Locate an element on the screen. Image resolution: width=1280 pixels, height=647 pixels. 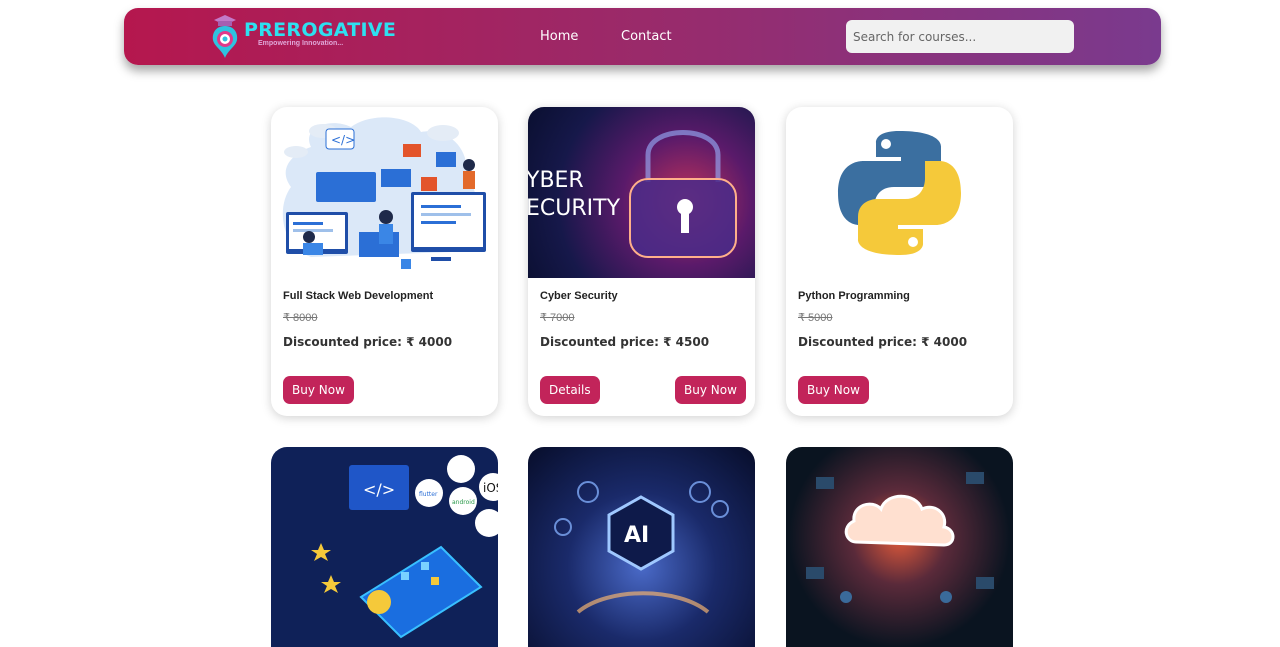
nav-home-link: Home is located at coordinates (559, 36).